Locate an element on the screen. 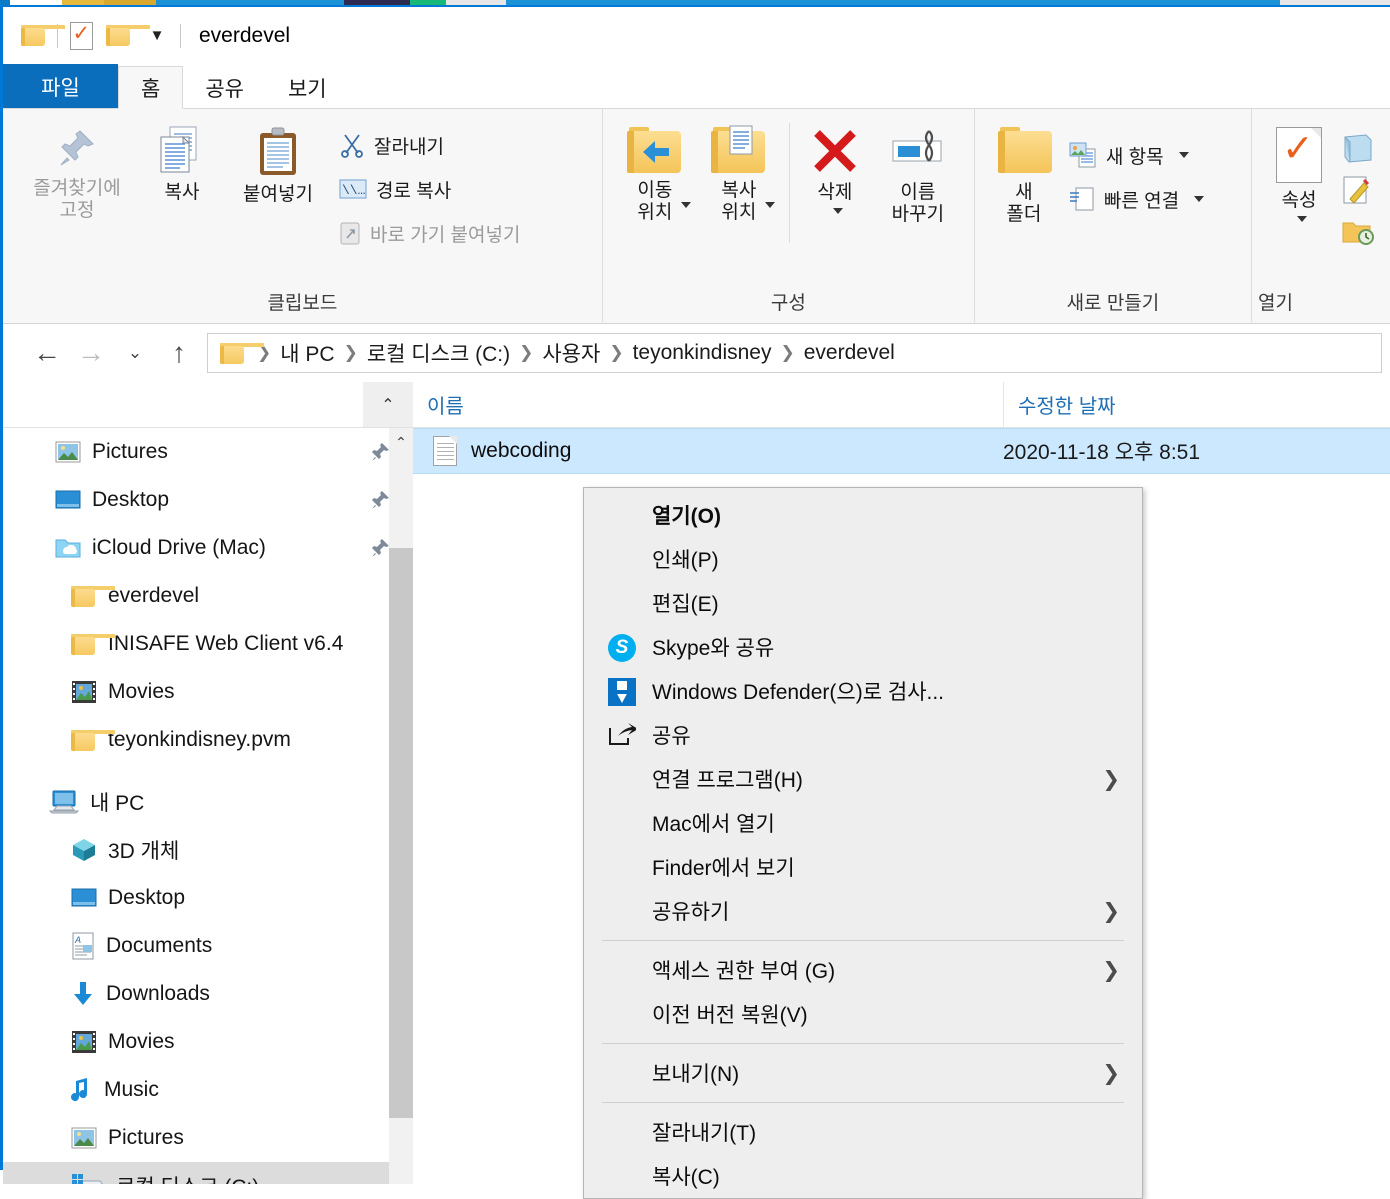  recent-locations-button: ⌄ is located at coordinates (135, 353).